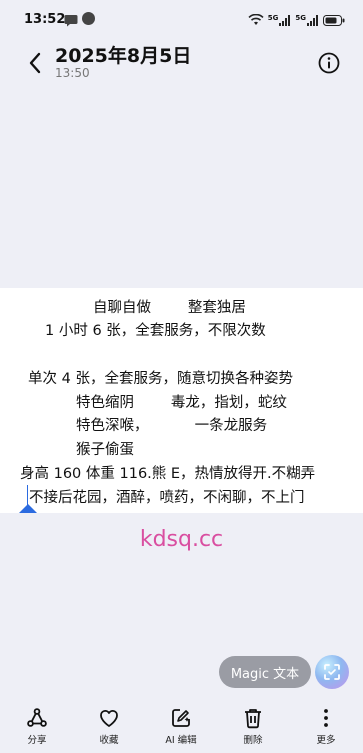 The width and height of the screenshot is (363, 753). What do you see at coordinates (169, 308) in the screenshot?
I see `image-text-line: 自聊自做 整套独居` at bounding box center [169, 308].